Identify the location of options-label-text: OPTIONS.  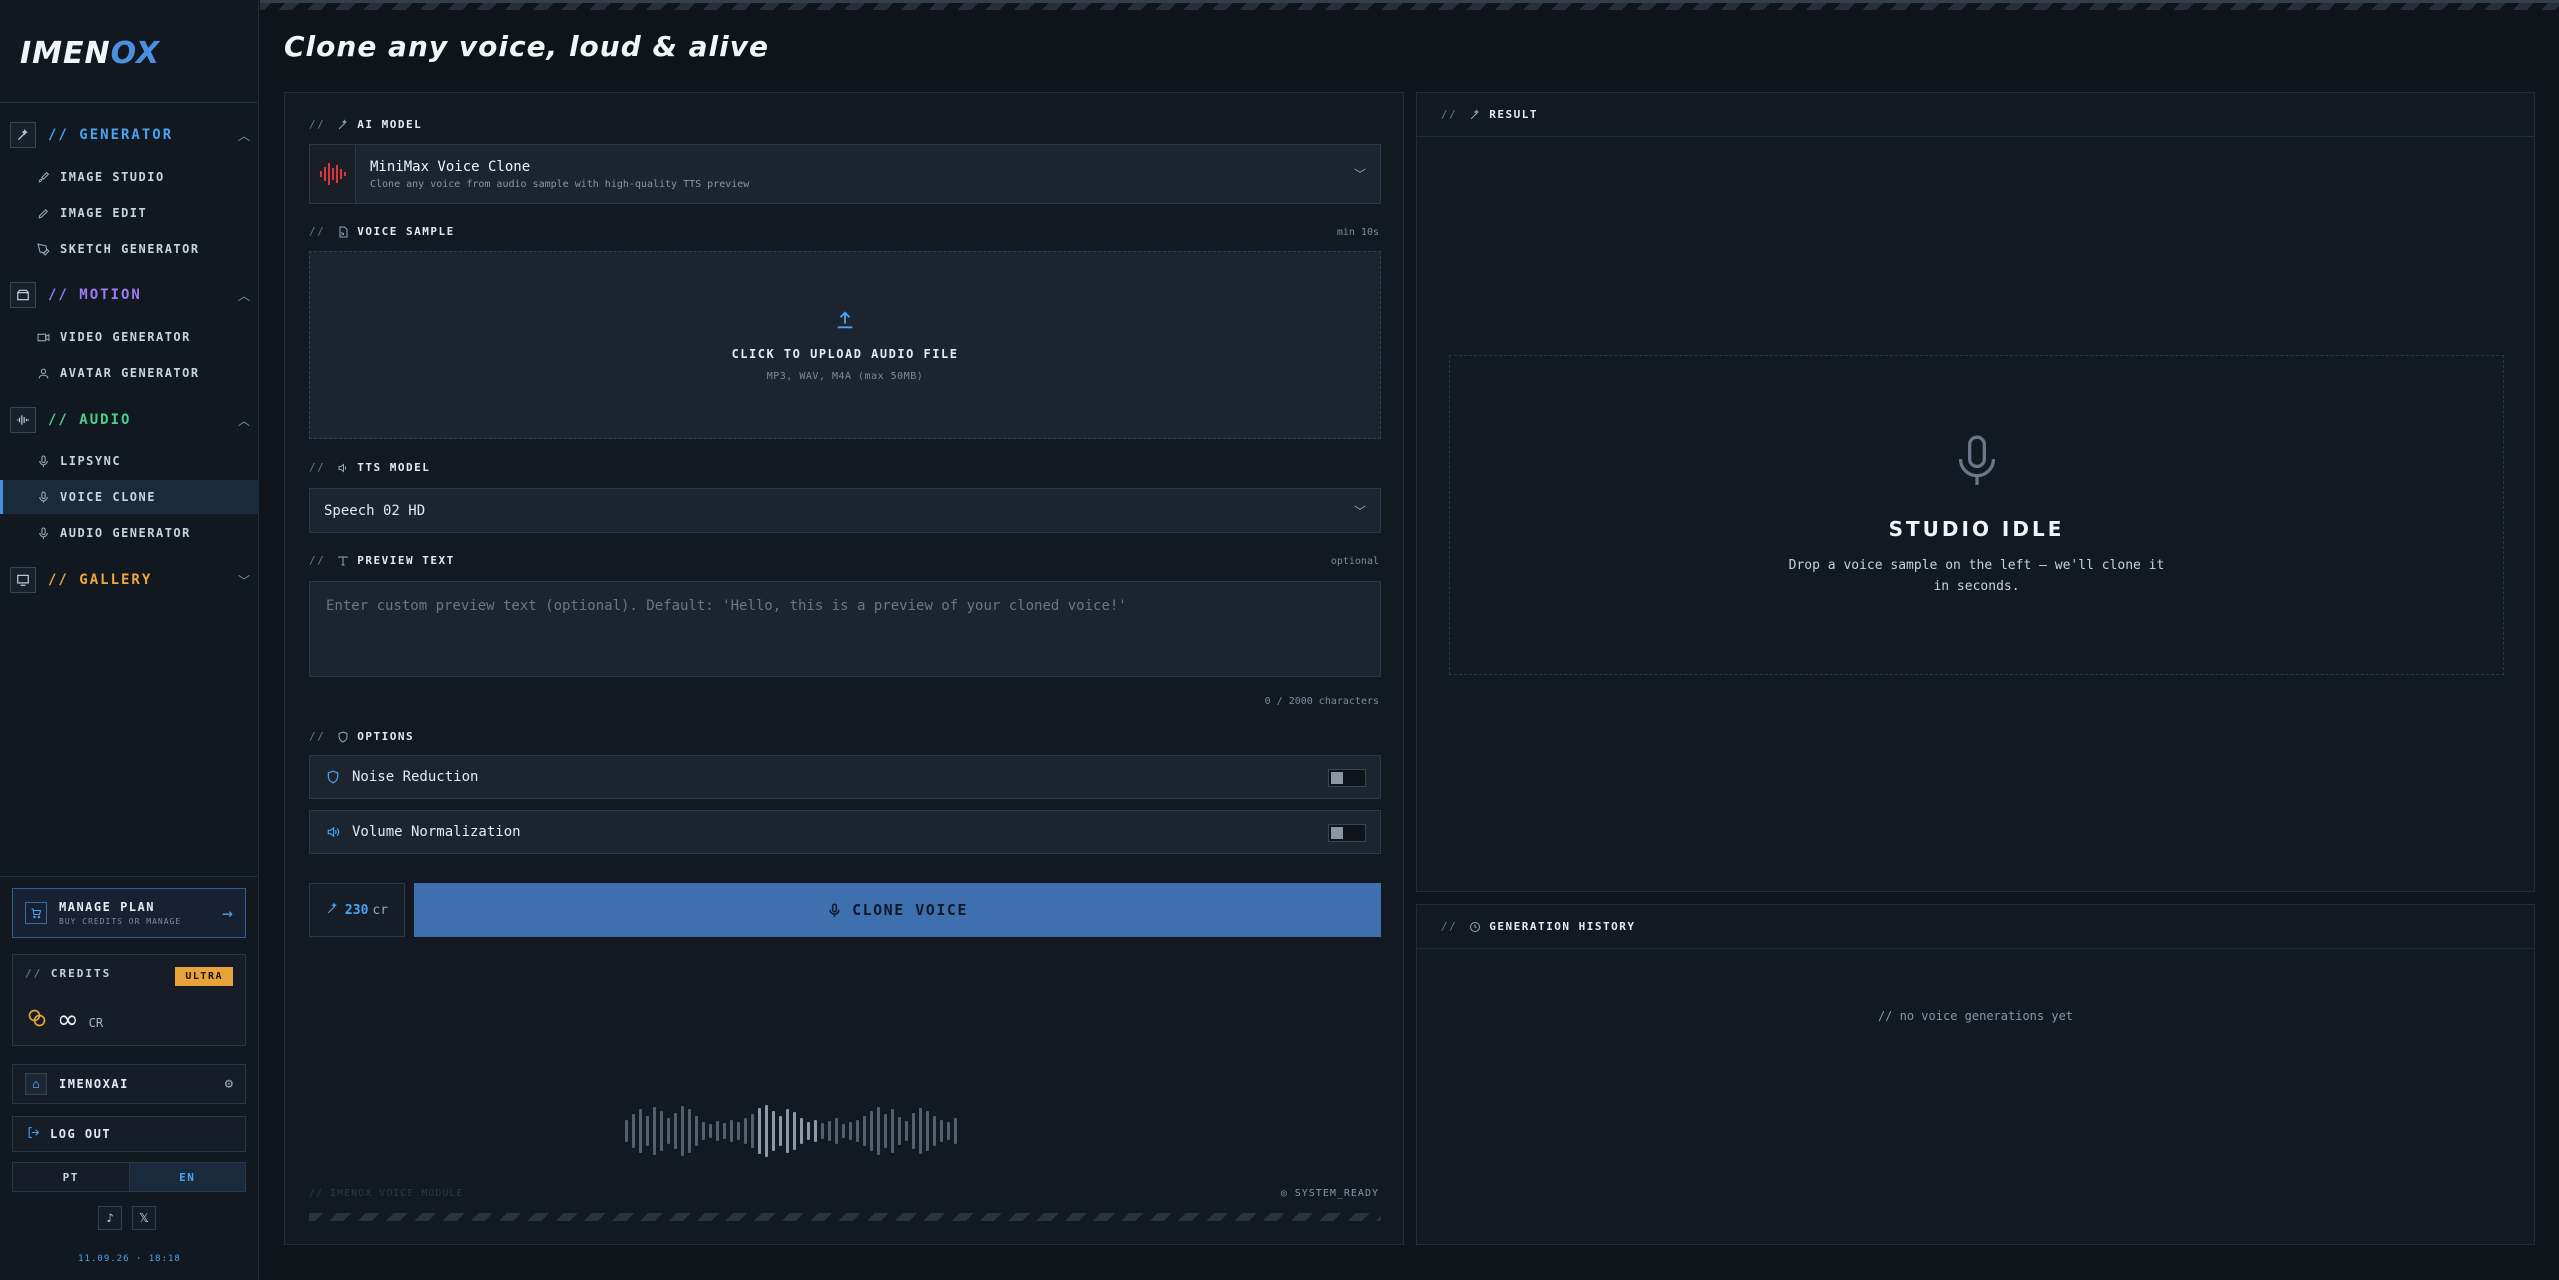
(386, 736).